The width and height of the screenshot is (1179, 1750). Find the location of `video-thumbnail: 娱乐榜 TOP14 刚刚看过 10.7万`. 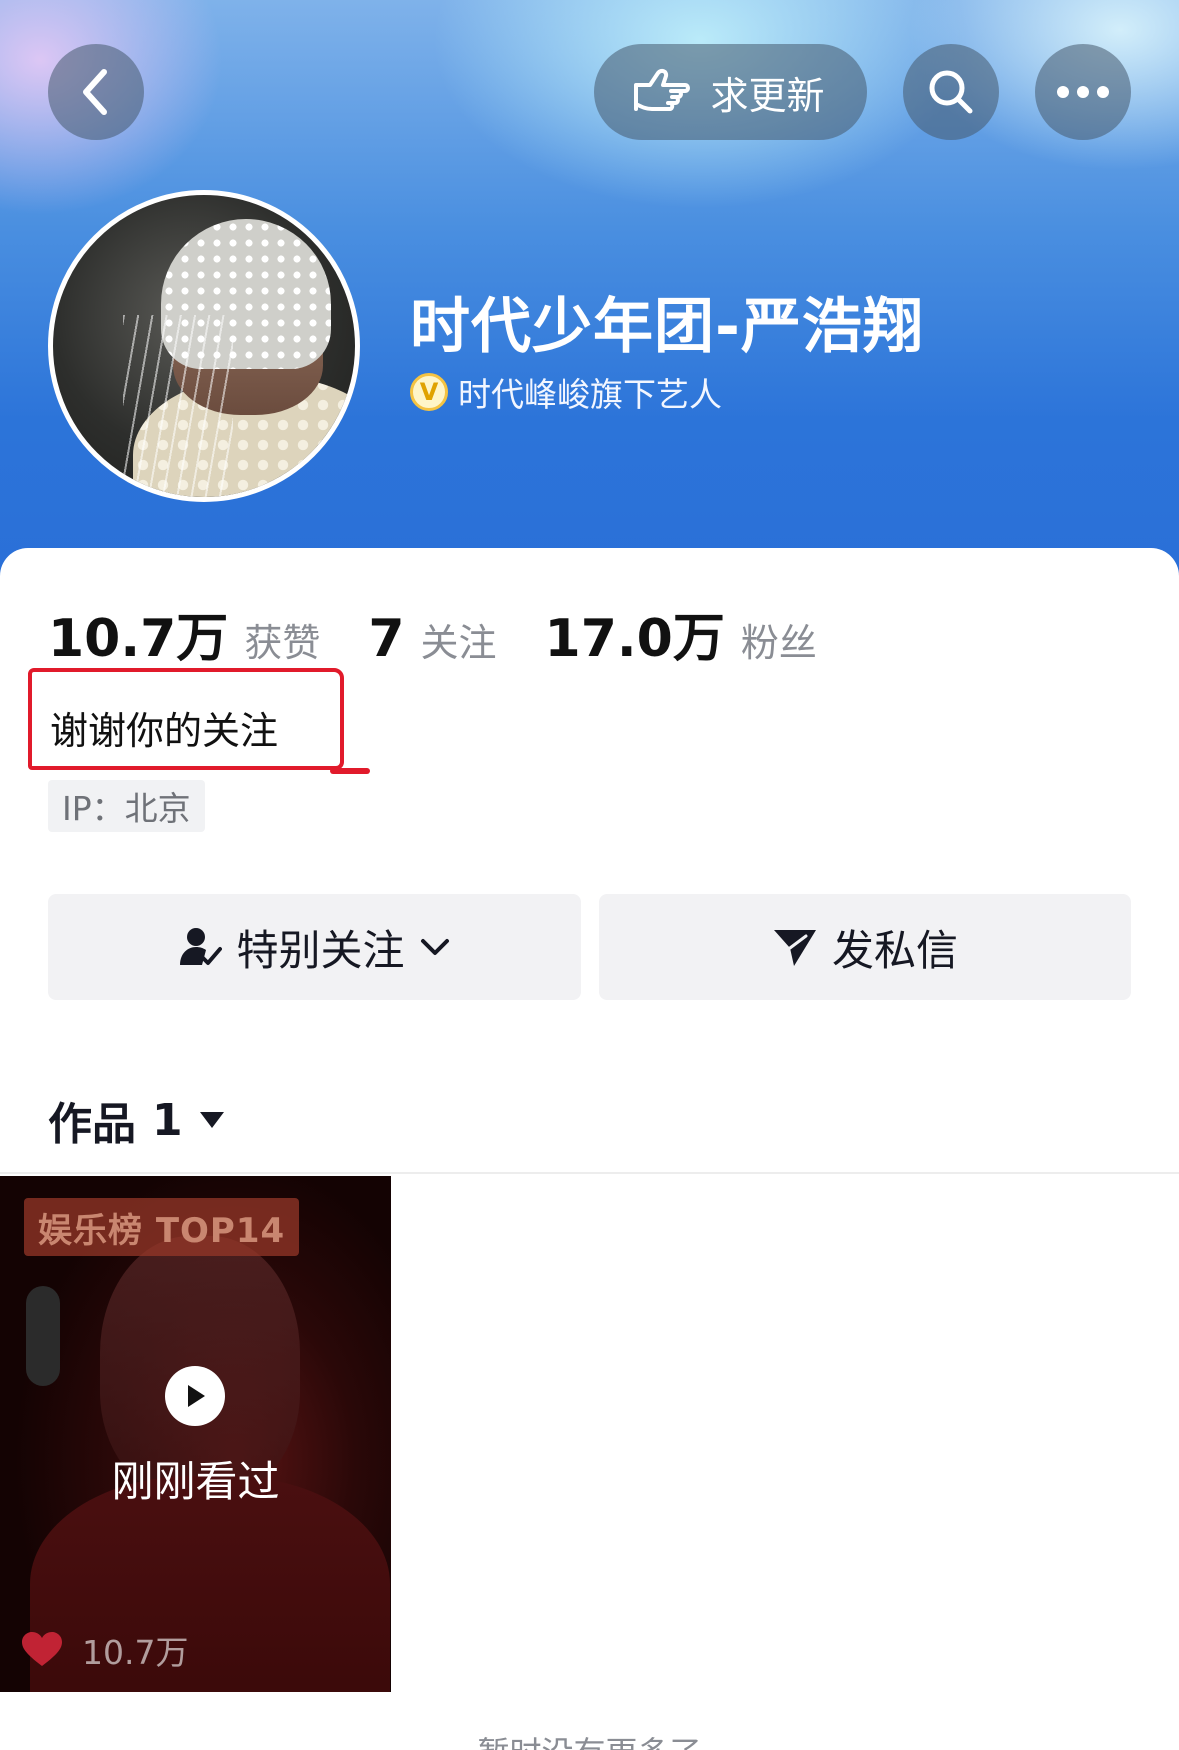

video-thumbnail: 娱乐榜 TOP14 刚刚看过 10.7万 is located at coordinates (195, 1434).